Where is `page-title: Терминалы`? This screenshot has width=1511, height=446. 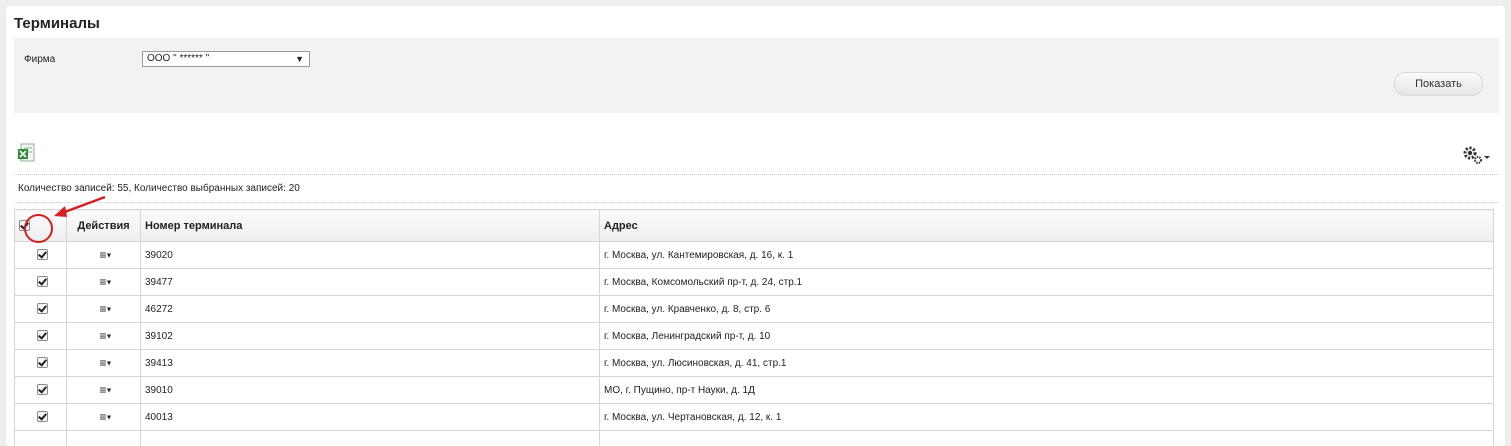 page-title: Терминалы is located at coordinates (57, 23).